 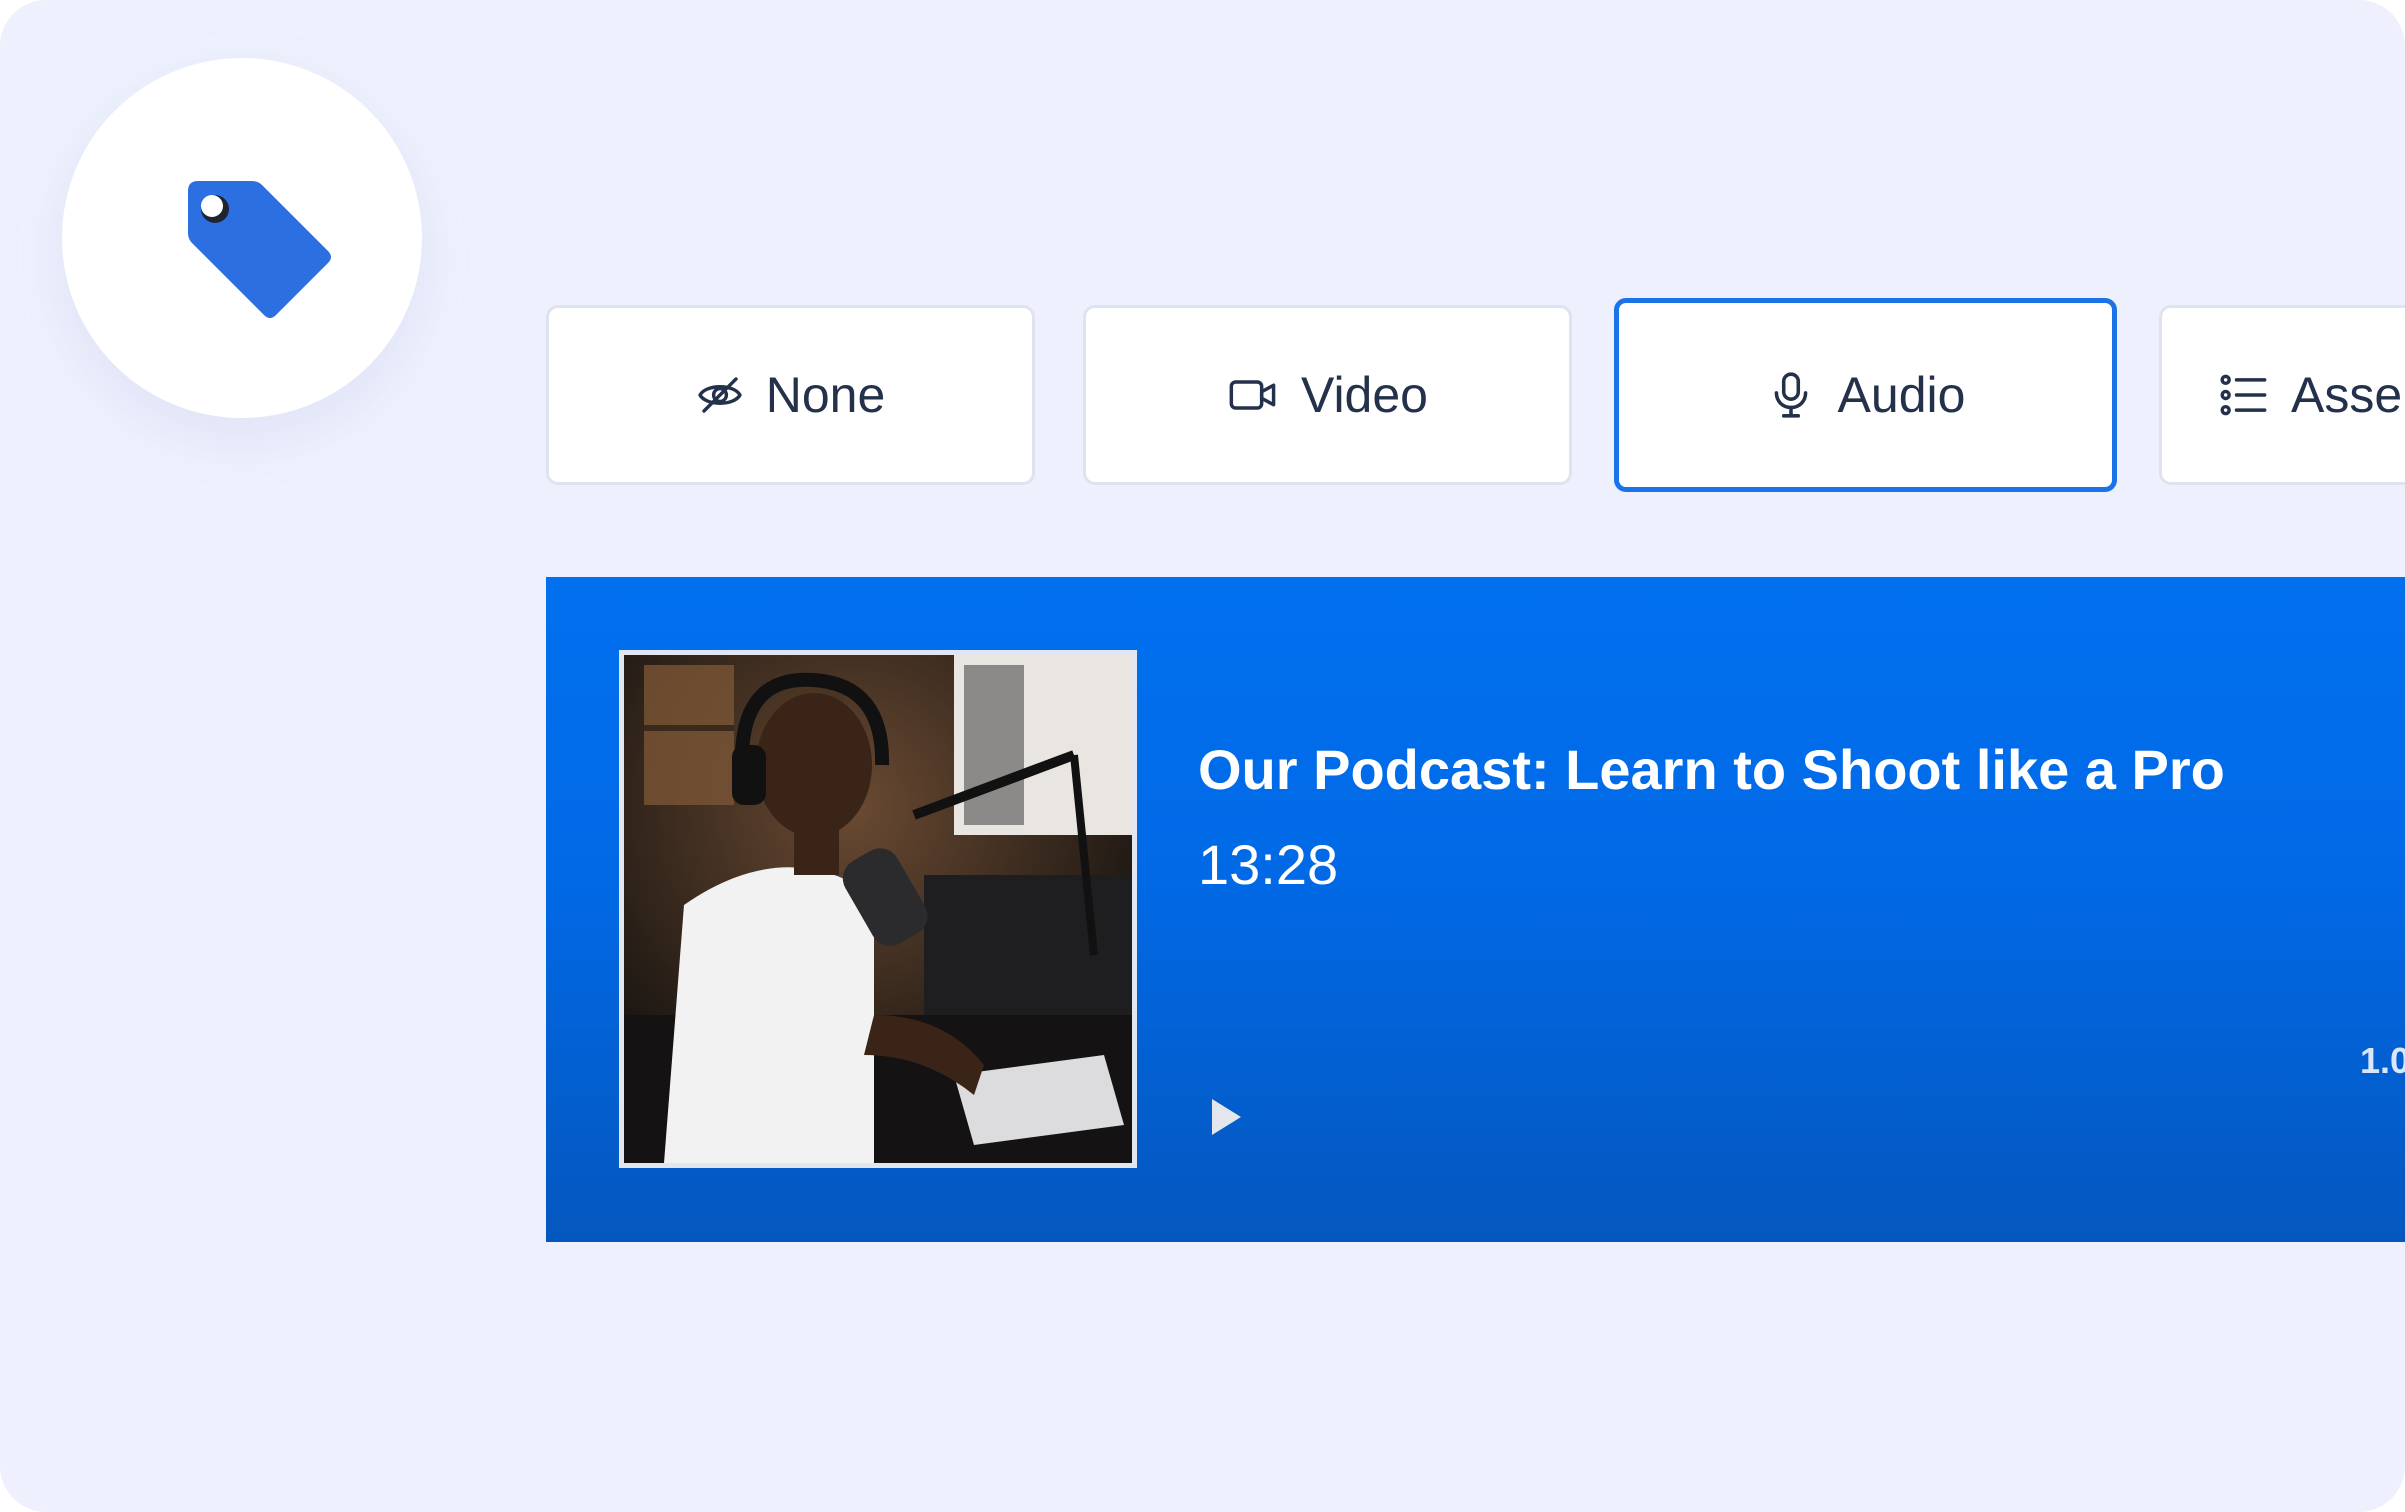 I want to click on tab-none: None, so click(x=790, y=395).